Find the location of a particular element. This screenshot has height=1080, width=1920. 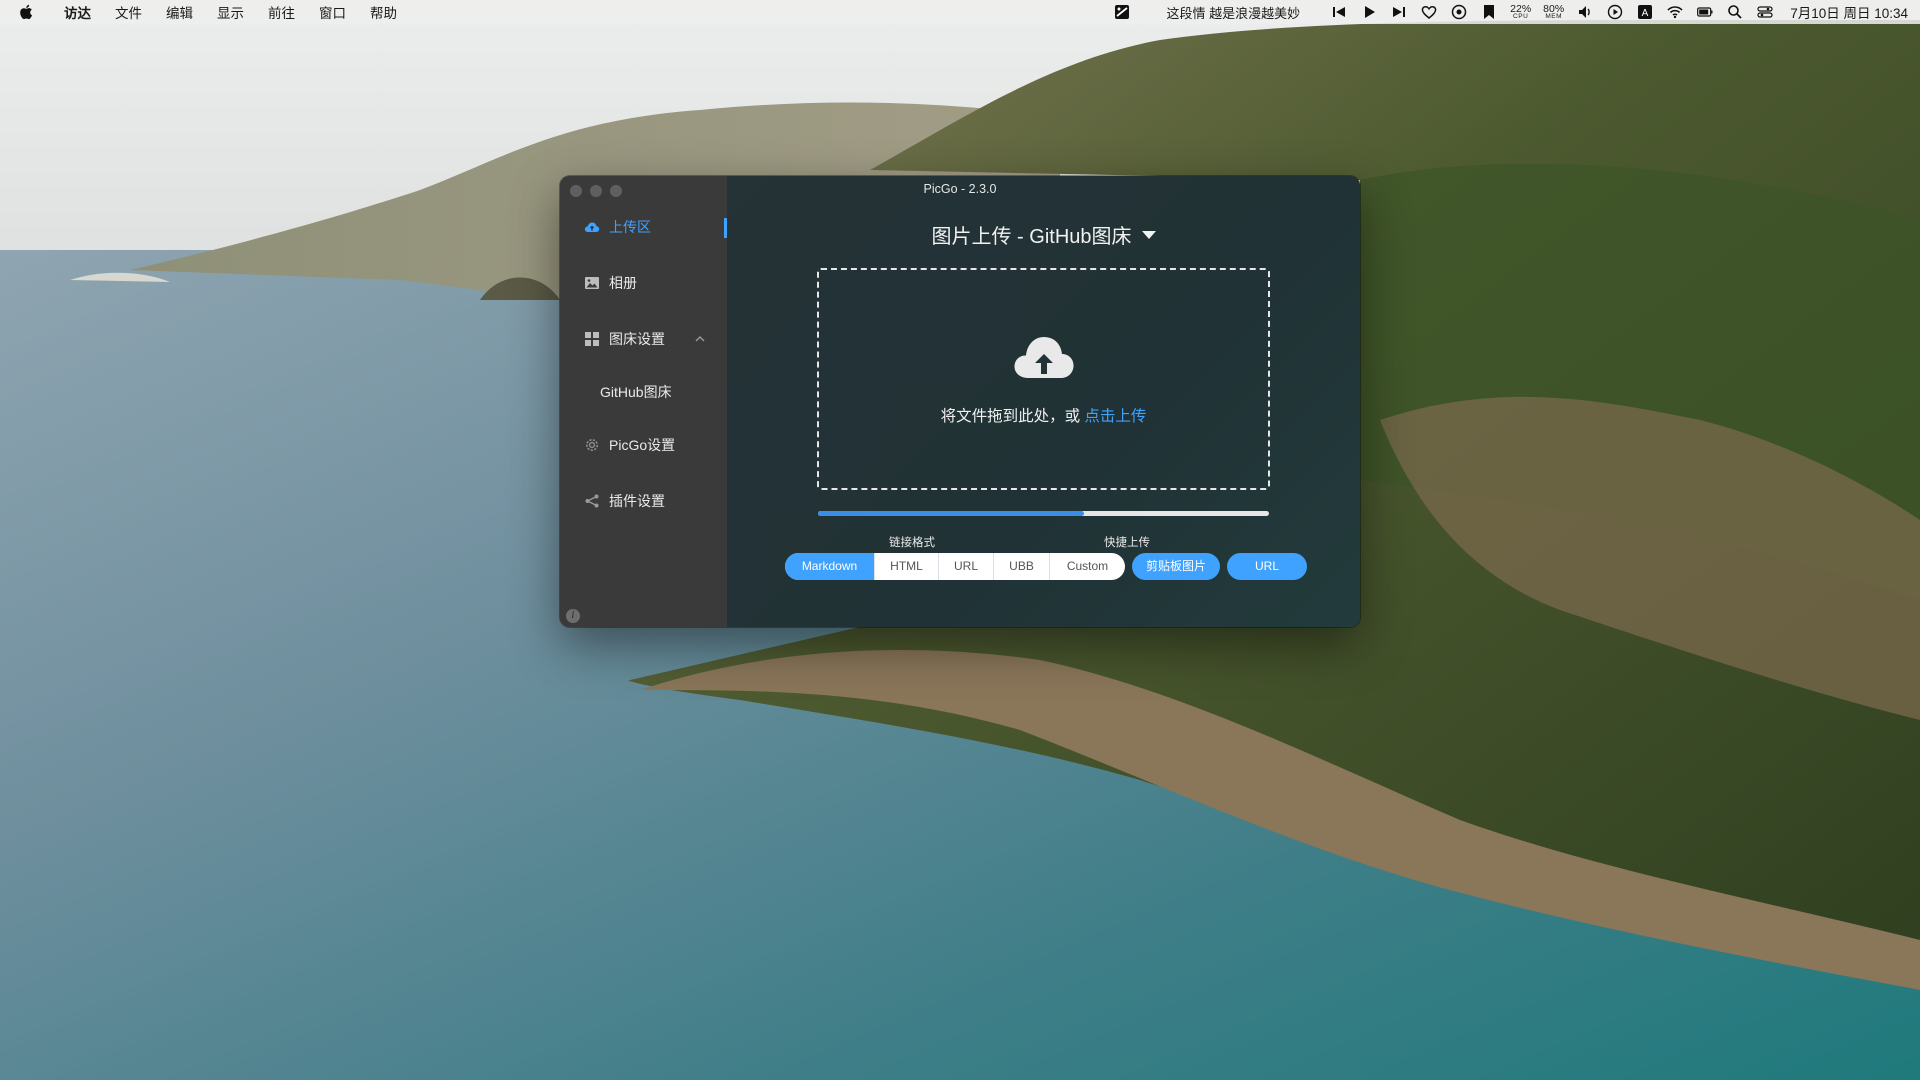

format-custom-button: Custom is located at coordinates (1087, 566).